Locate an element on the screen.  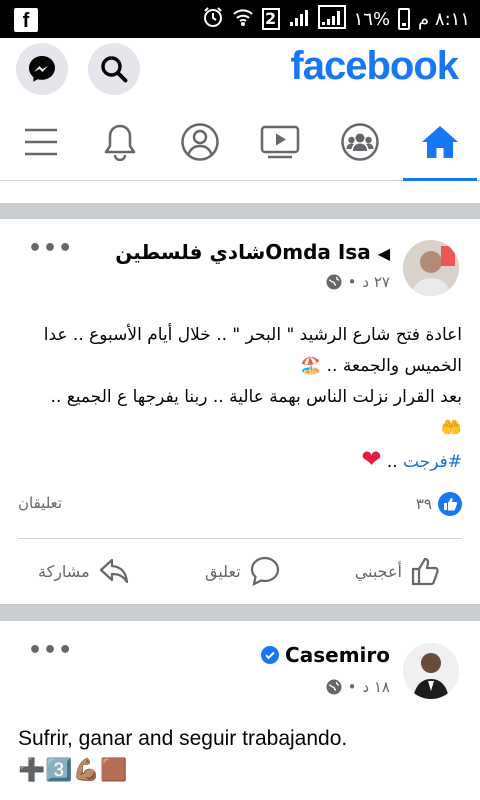
home-icon is located at coordinates (440, 142).